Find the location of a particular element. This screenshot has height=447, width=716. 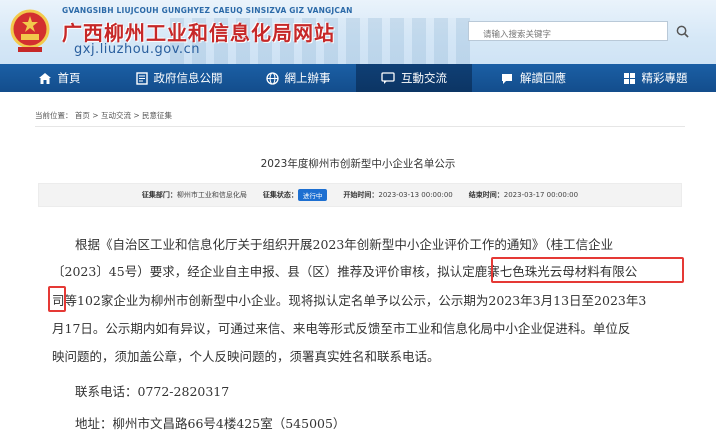

contact-address: 地址：柳州市文昌路66号4楼425室（545005） is located at coordinates (210, 423).